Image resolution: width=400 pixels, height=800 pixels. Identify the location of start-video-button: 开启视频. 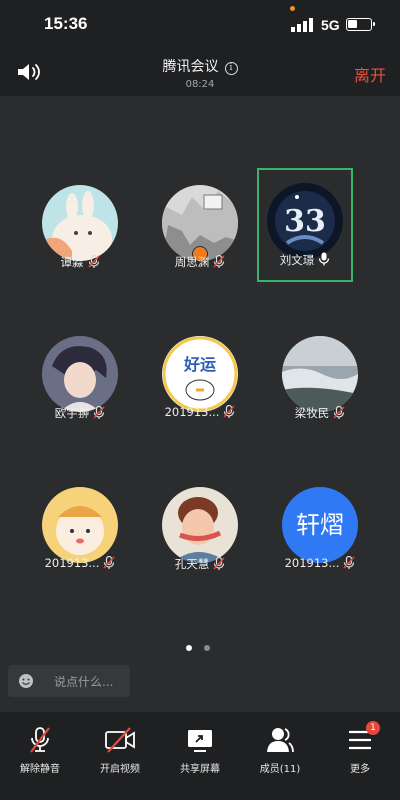
(120, 750).